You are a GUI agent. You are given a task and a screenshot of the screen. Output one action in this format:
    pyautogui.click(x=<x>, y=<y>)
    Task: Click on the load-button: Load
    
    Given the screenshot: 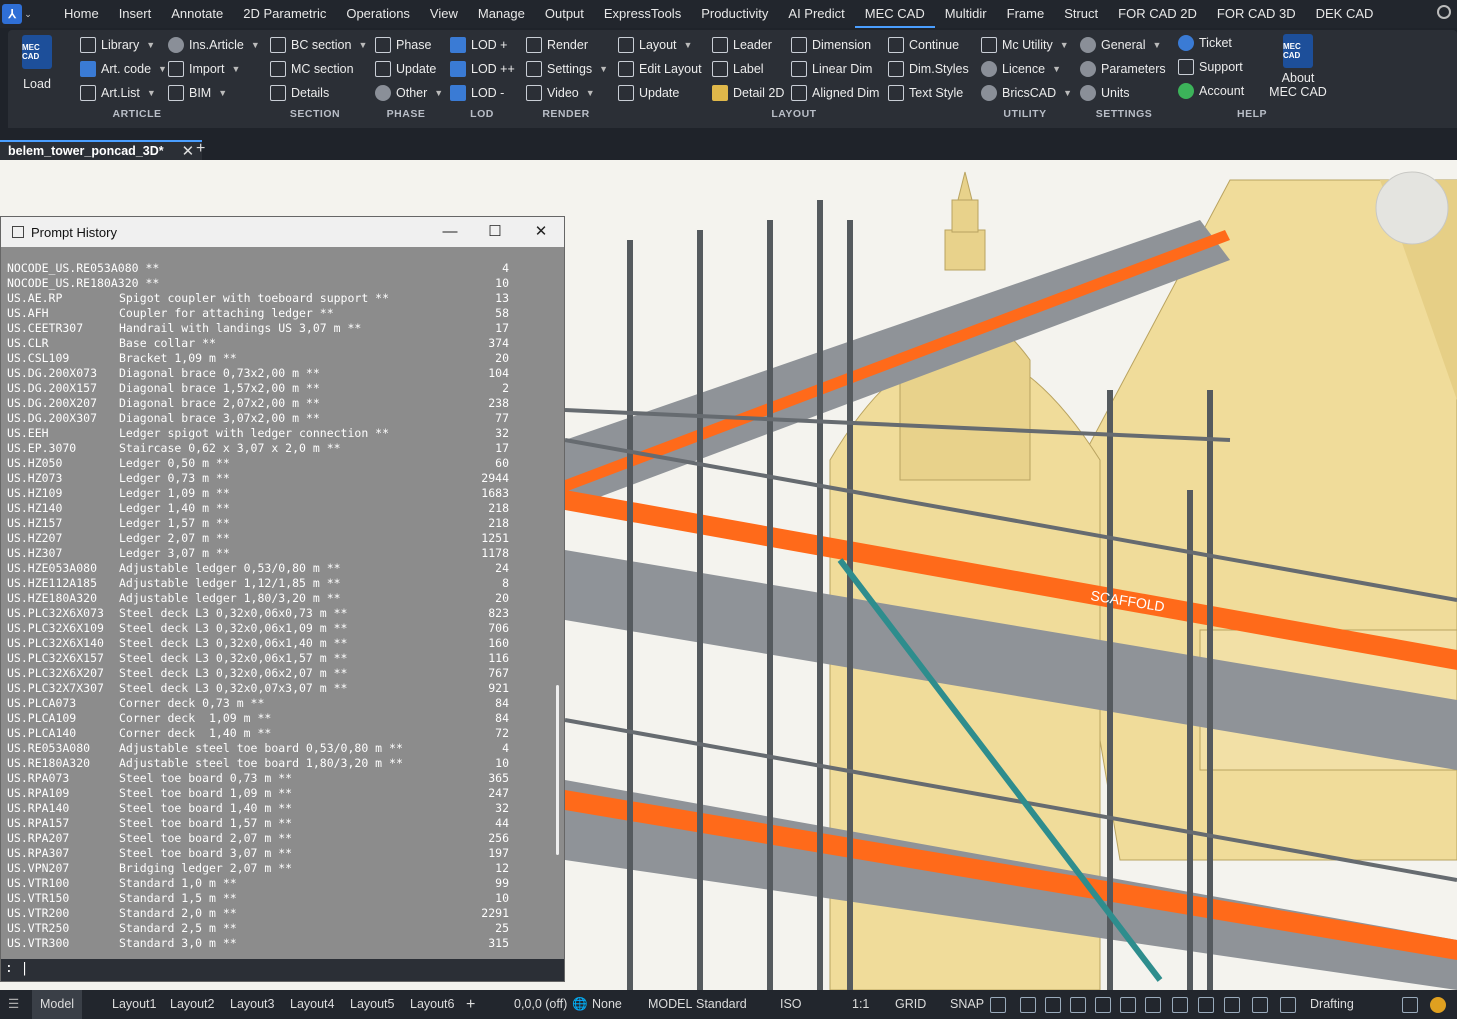 What is the action you would take?
    pyautogui.click(x=37, y=84)
    